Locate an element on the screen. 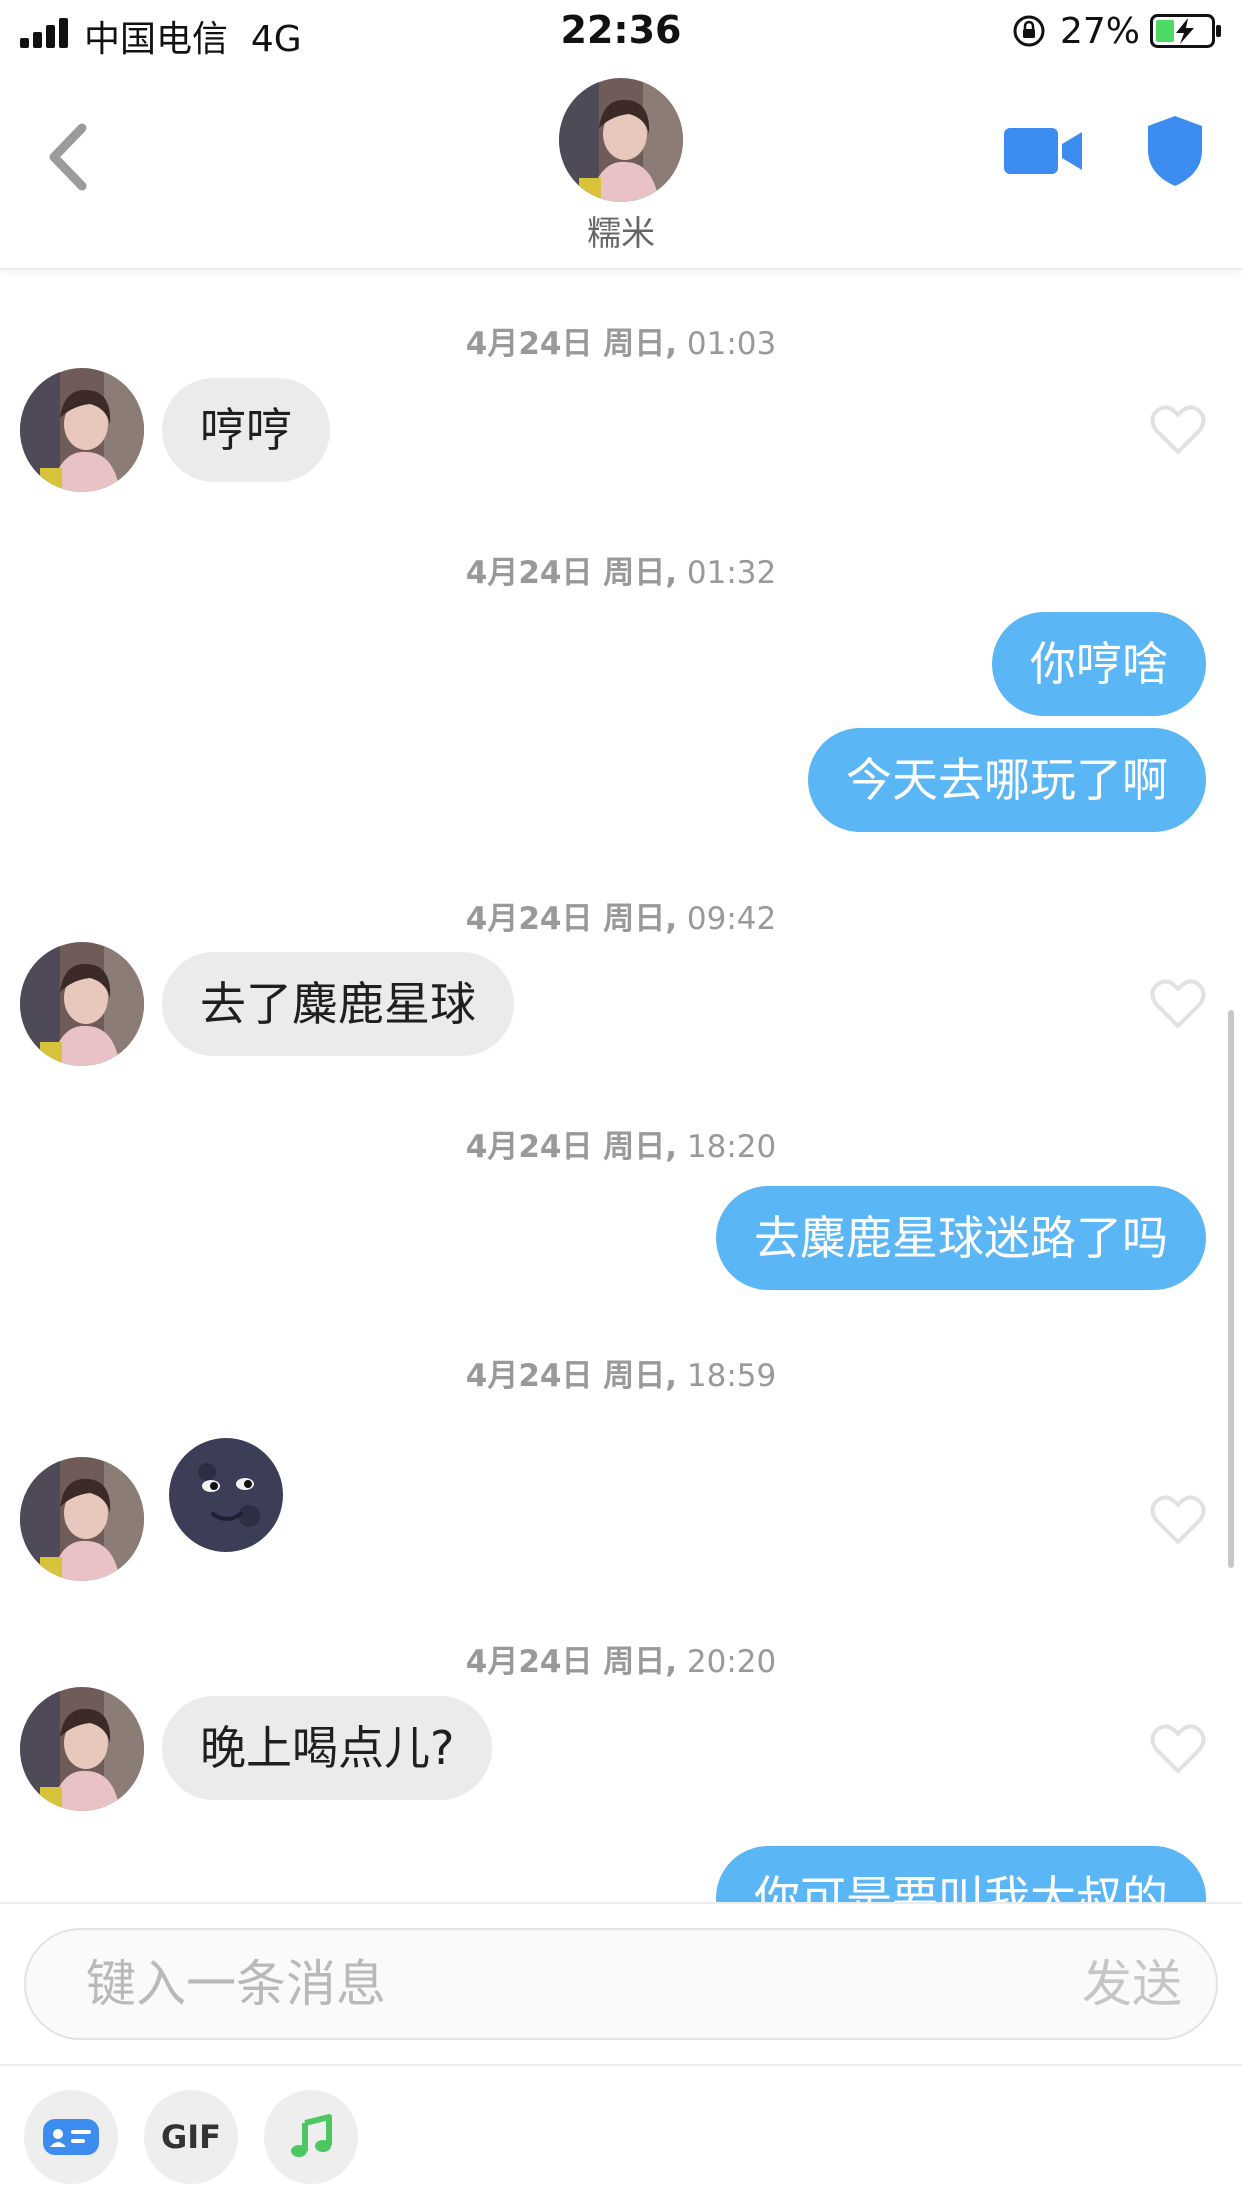 Image resolution: width=1242 pixels, height=2208 pixels. gif-button: GIF is located at coordinates (191, 2137).